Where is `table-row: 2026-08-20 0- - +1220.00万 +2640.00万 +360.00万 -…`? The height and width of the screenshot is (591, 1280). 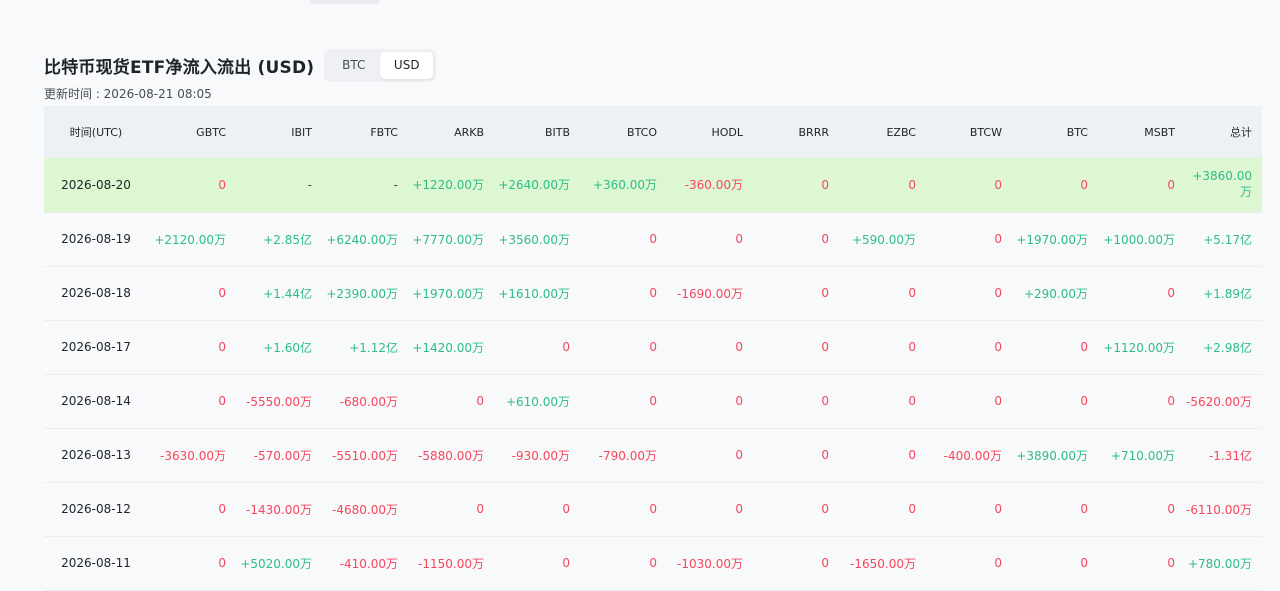
table-row: 2026-08-20 0- - +1220.00万 +2640.00万 +360.00万 -… is located at coordinates (653, 185).